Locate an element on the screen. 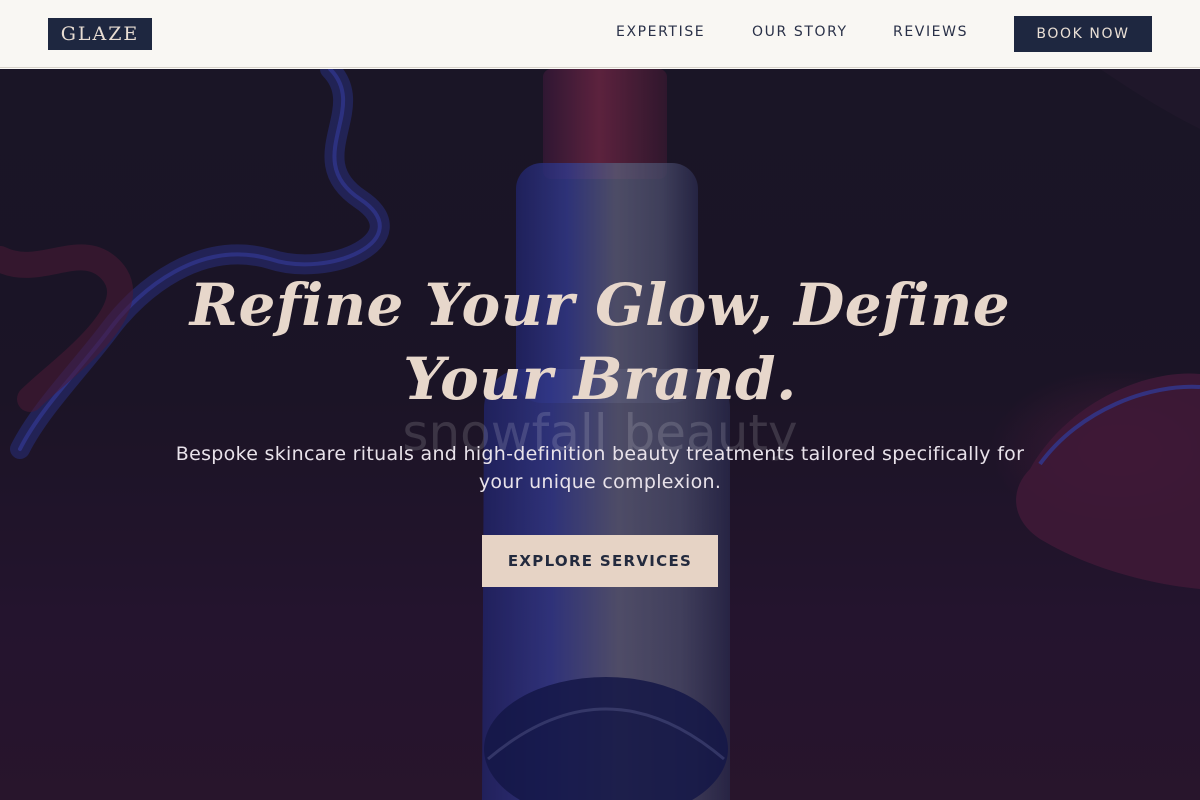 The height and width of the screenshot is (800, 1200). nav-link-our-story: OUR STORY is located at coordinates (800, 34).